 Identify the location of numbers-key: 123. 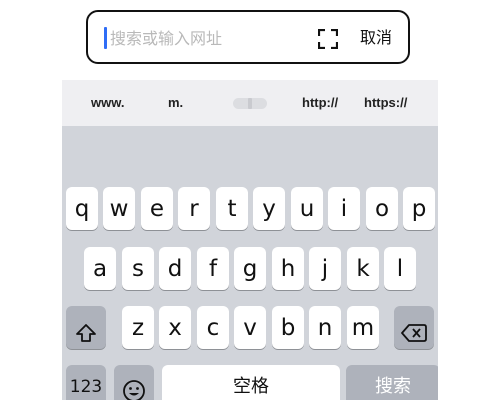
(86, 382).